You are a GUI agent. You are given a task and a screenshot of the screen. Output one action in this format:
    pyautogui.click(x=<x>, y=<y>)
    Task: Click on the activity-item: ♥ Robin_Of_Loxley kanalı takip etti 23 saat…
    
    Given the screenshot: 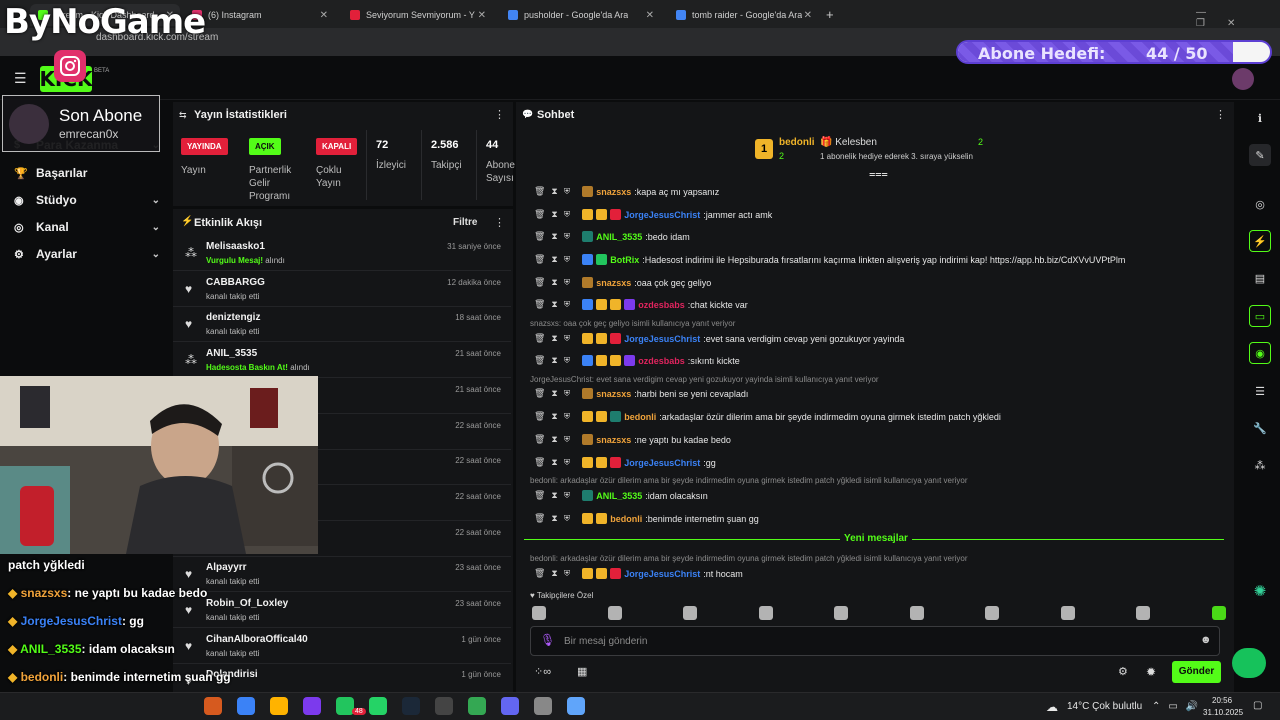 What is the action you would take?
    pyautogui.click(x=342, y=610)
    